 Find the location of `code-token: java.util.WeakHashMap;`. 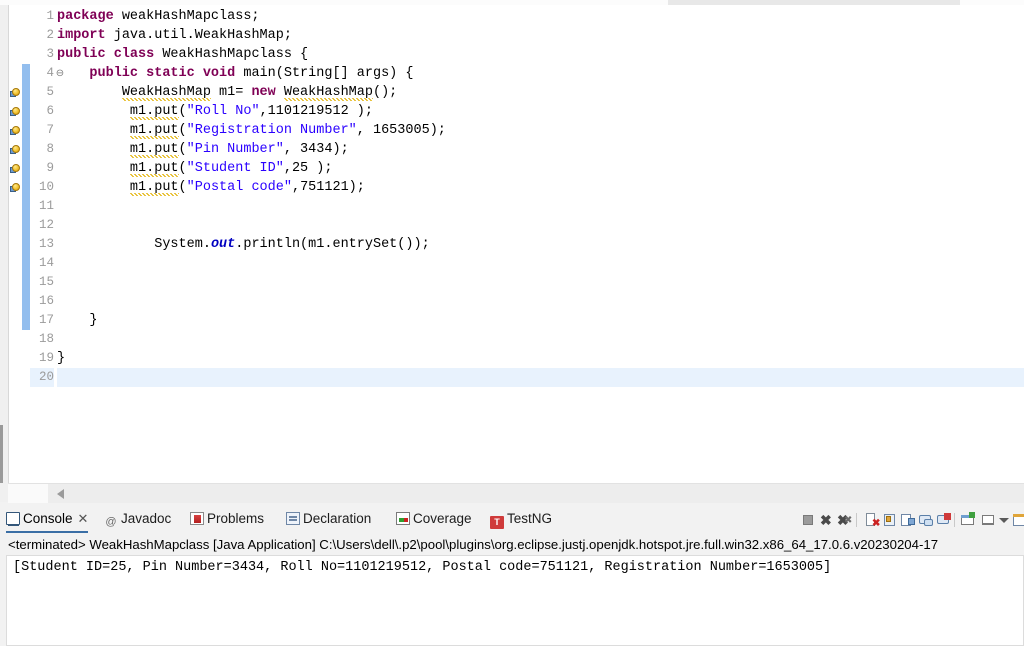

code-token: java.util.WeakHashMap; is located at coordinates (202, 35).